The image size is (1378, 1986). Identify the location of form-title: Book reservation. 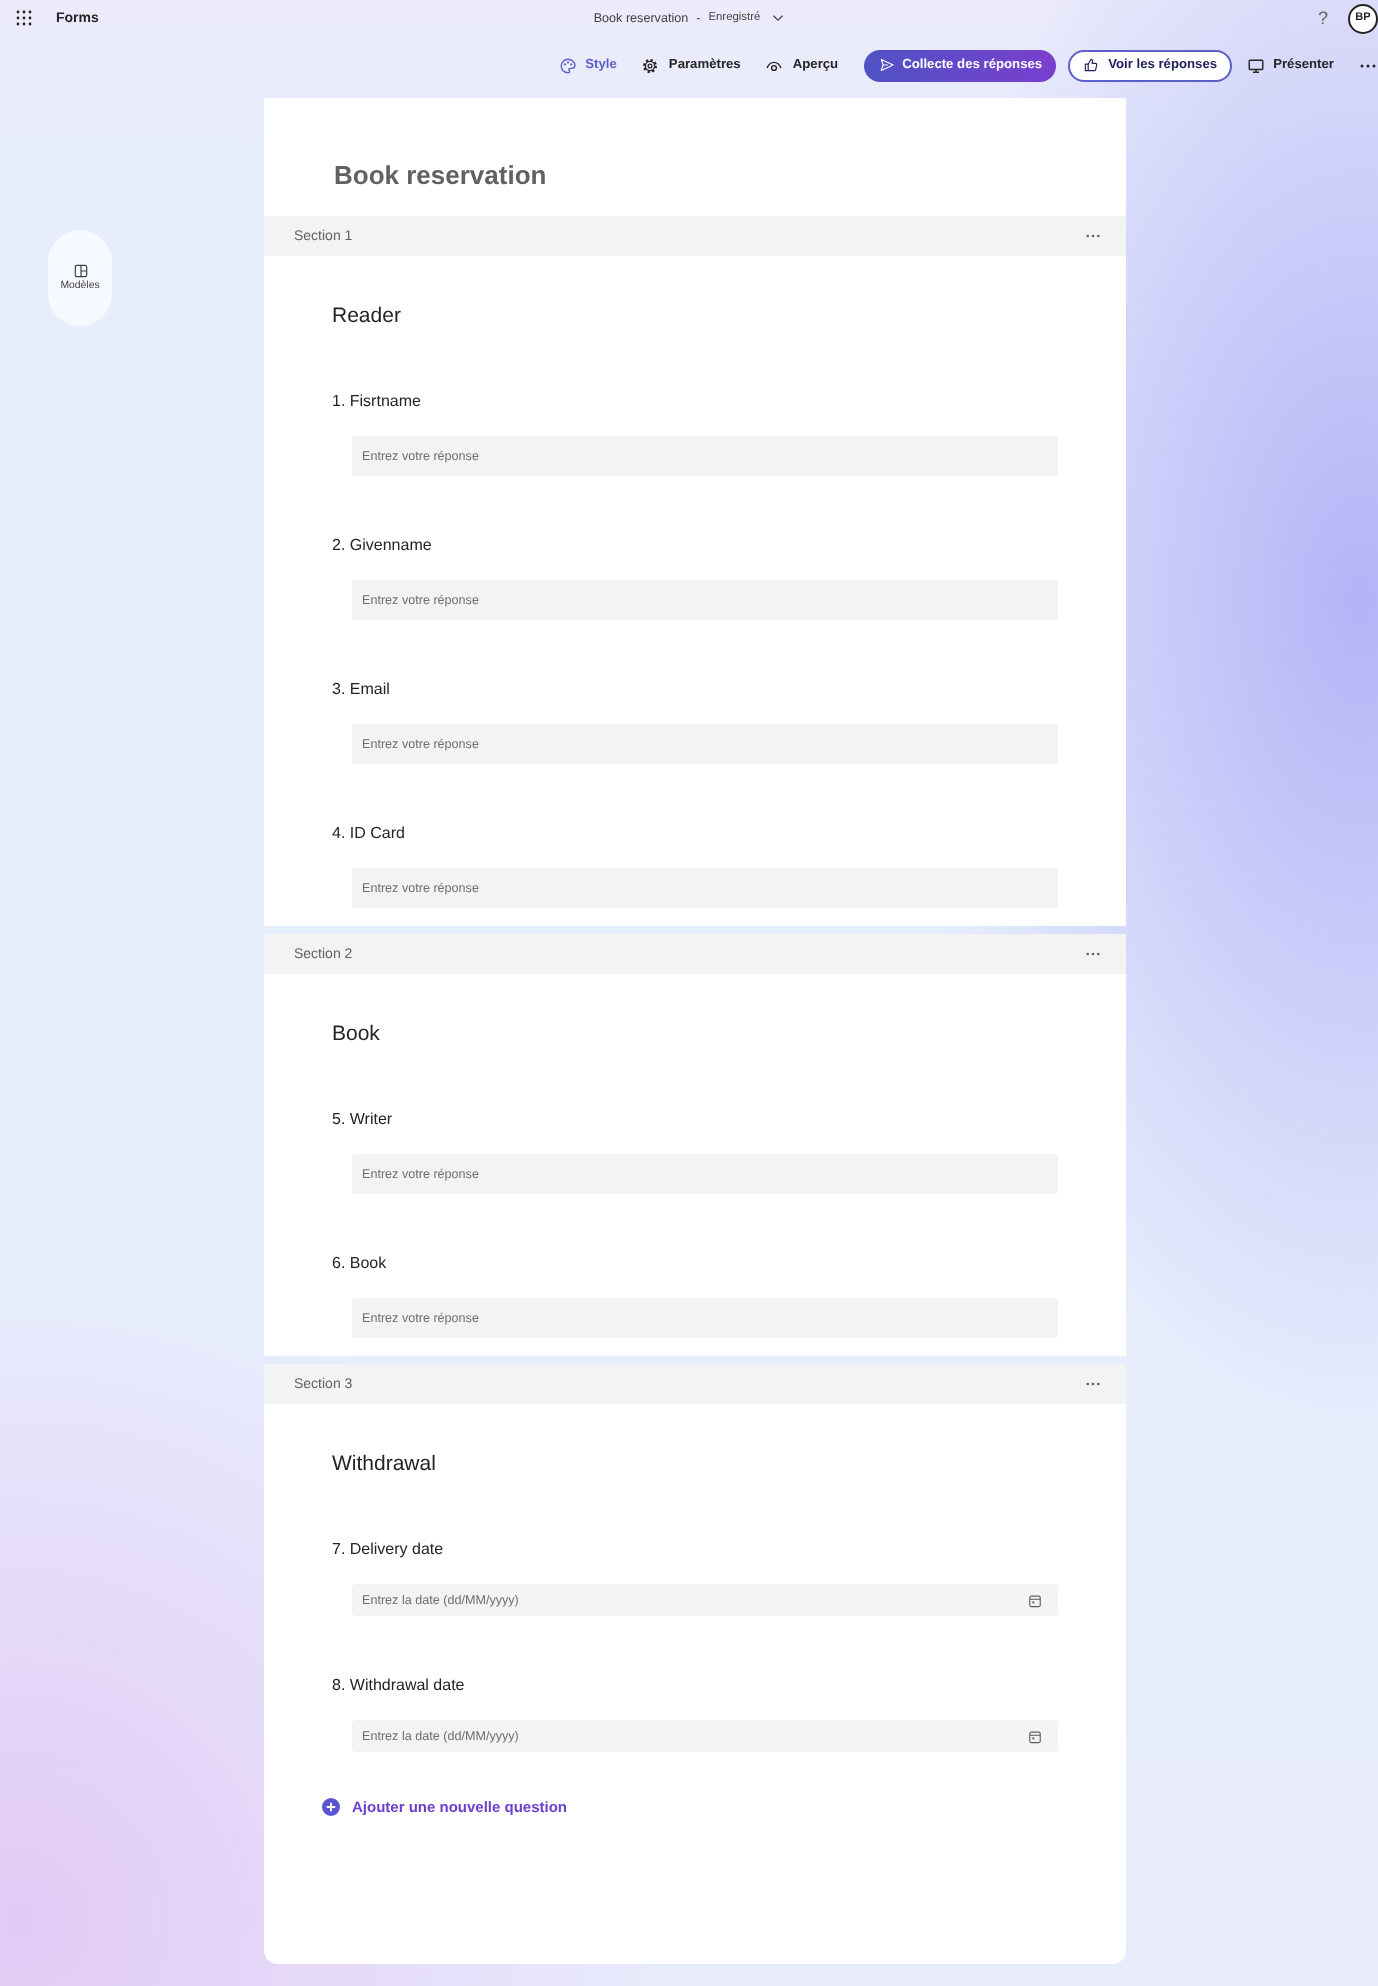
(440, 176).